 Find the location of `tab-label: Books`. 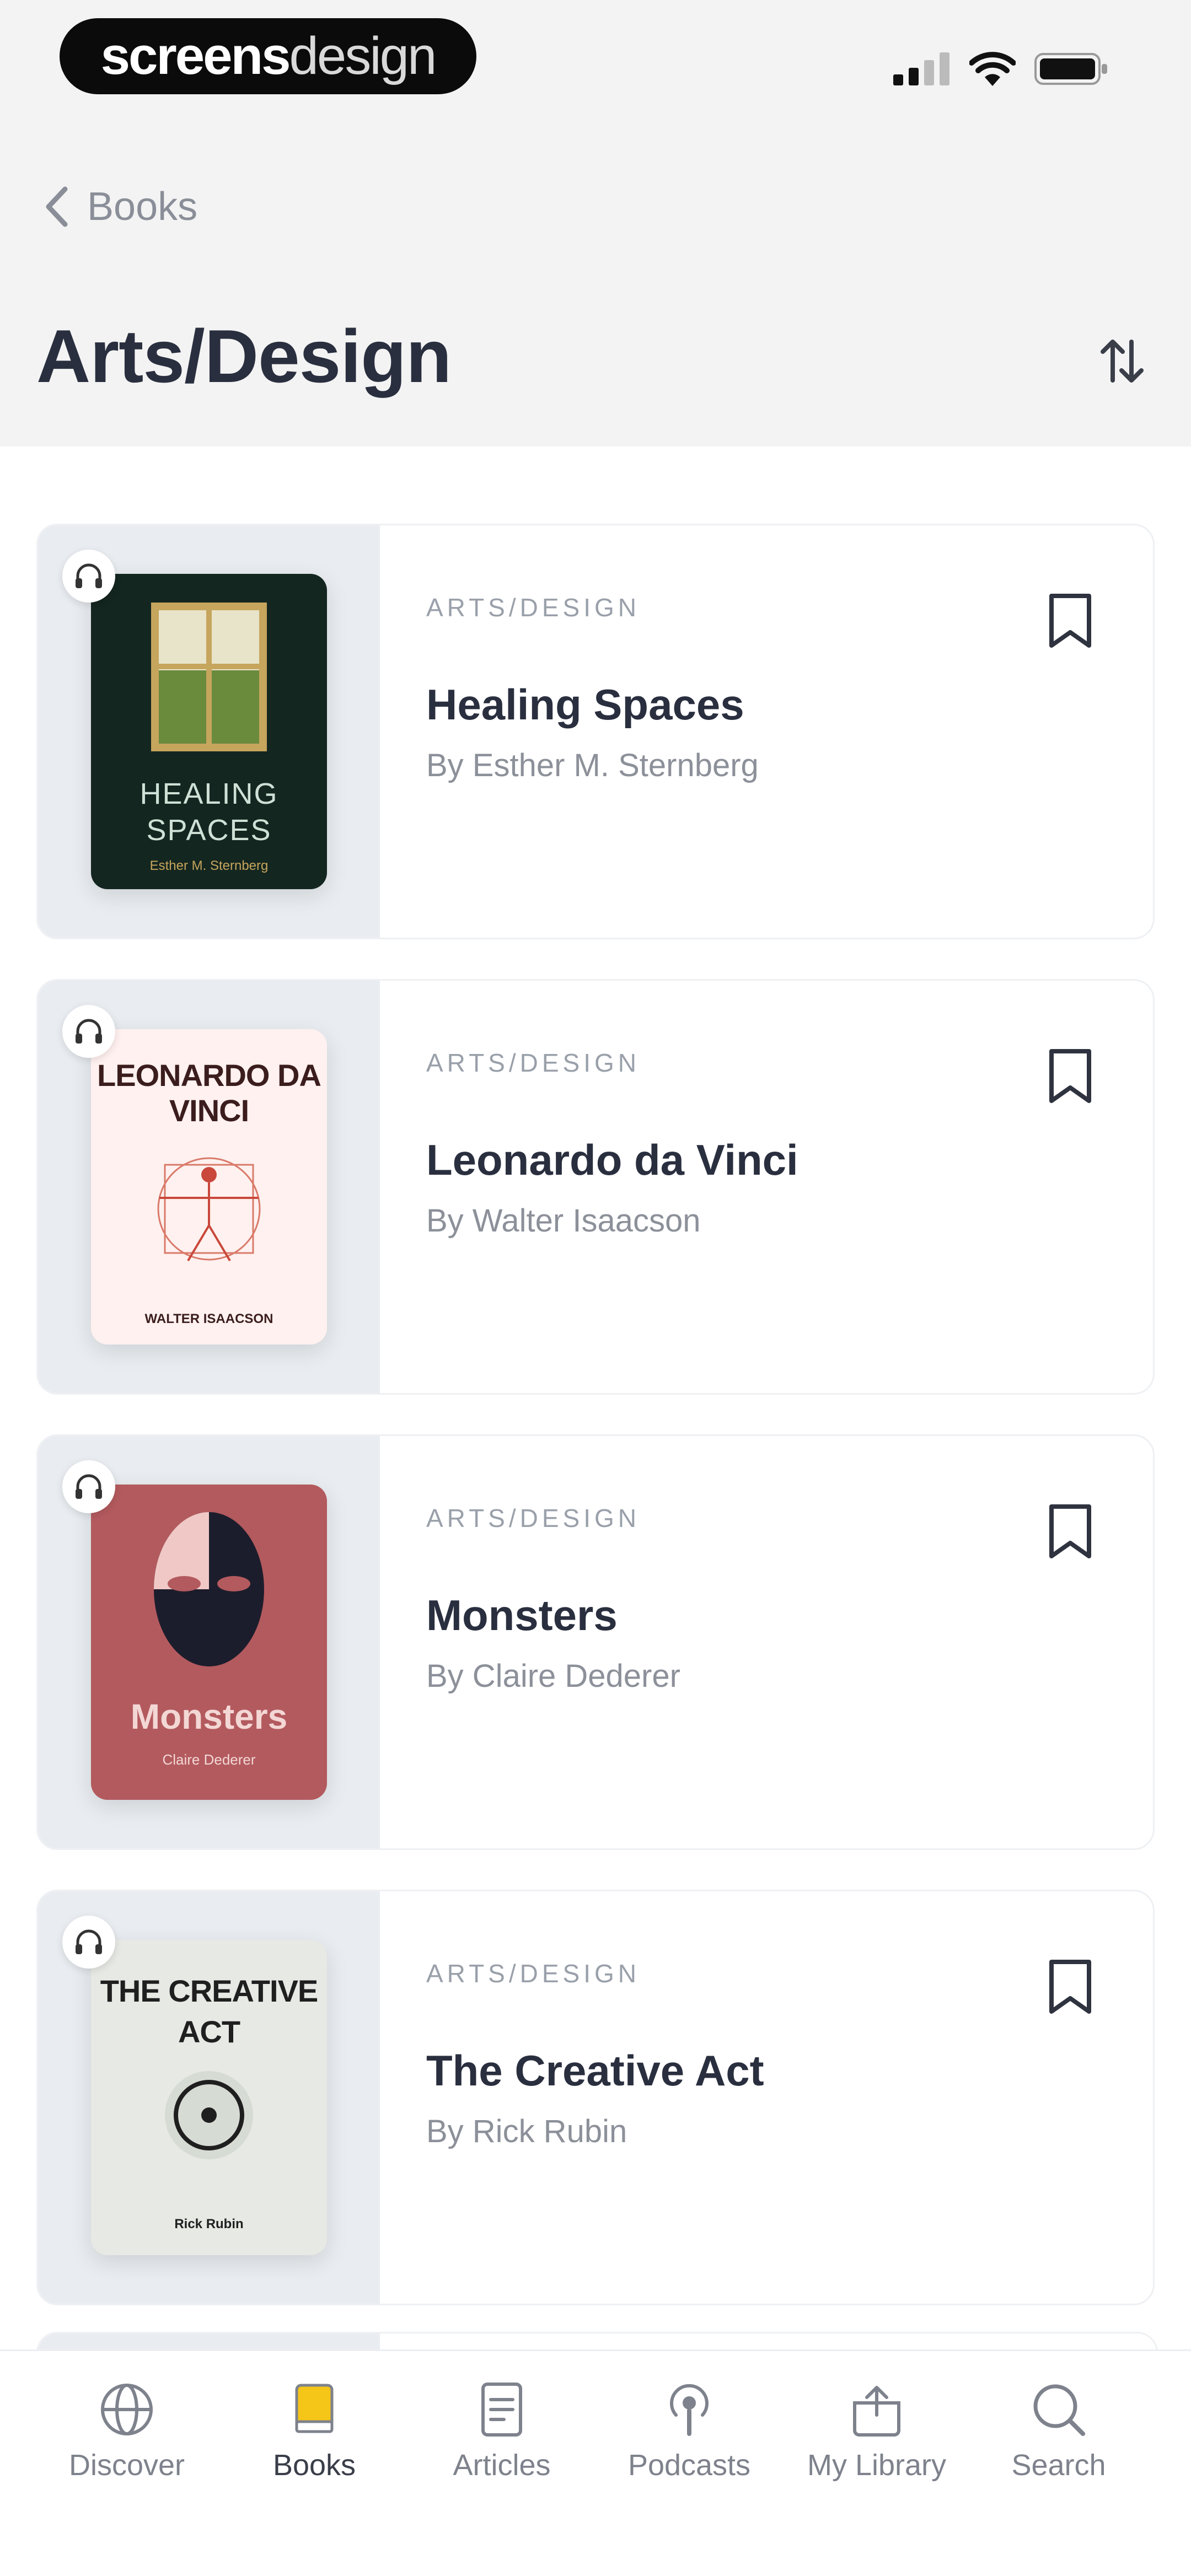

tab-label: Books is located at coordinates (314, 2465).